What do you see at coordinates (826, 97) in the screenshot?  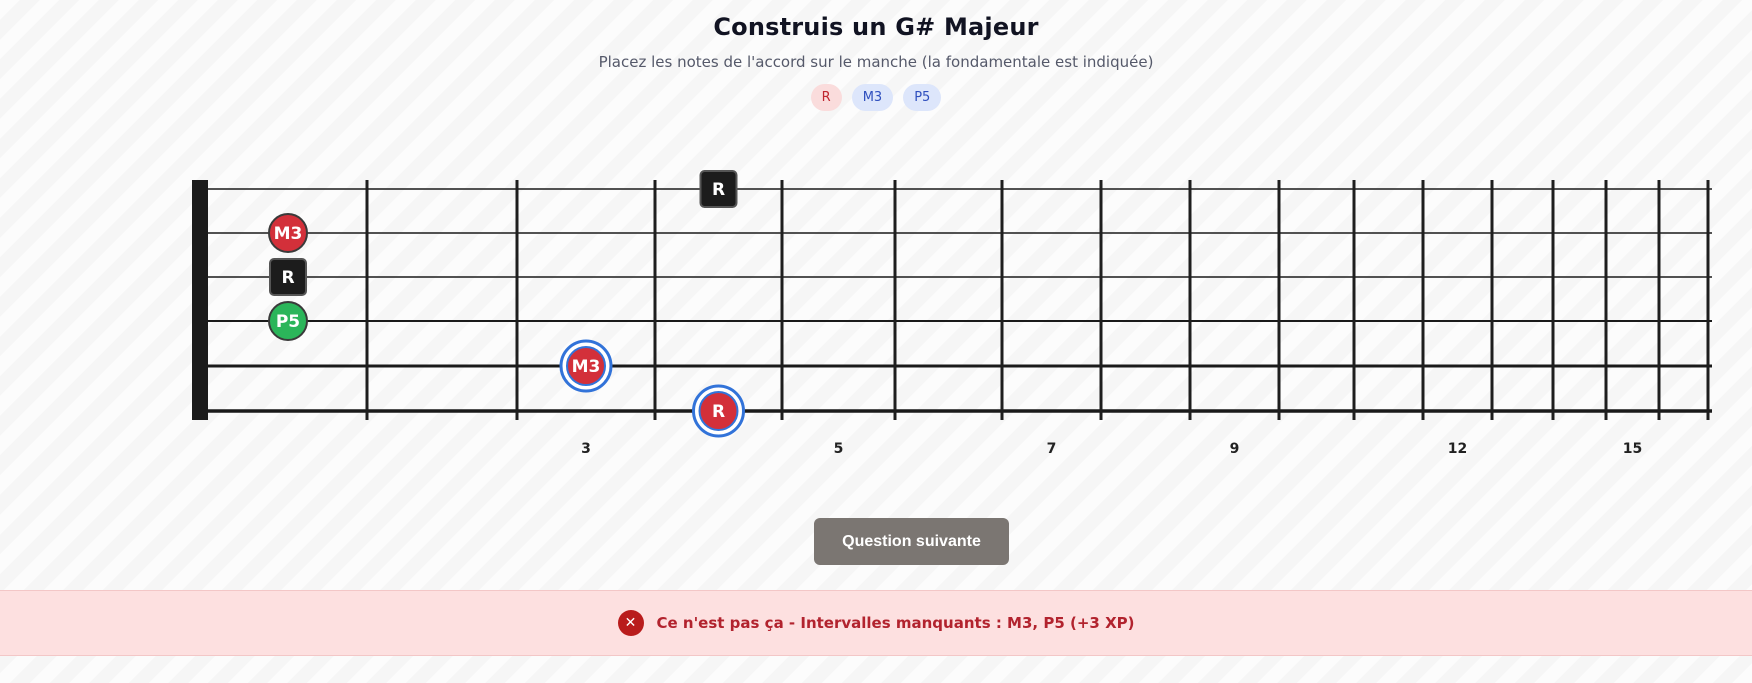 I see `legend-chip-root: R` at bounding box center [826, 97].